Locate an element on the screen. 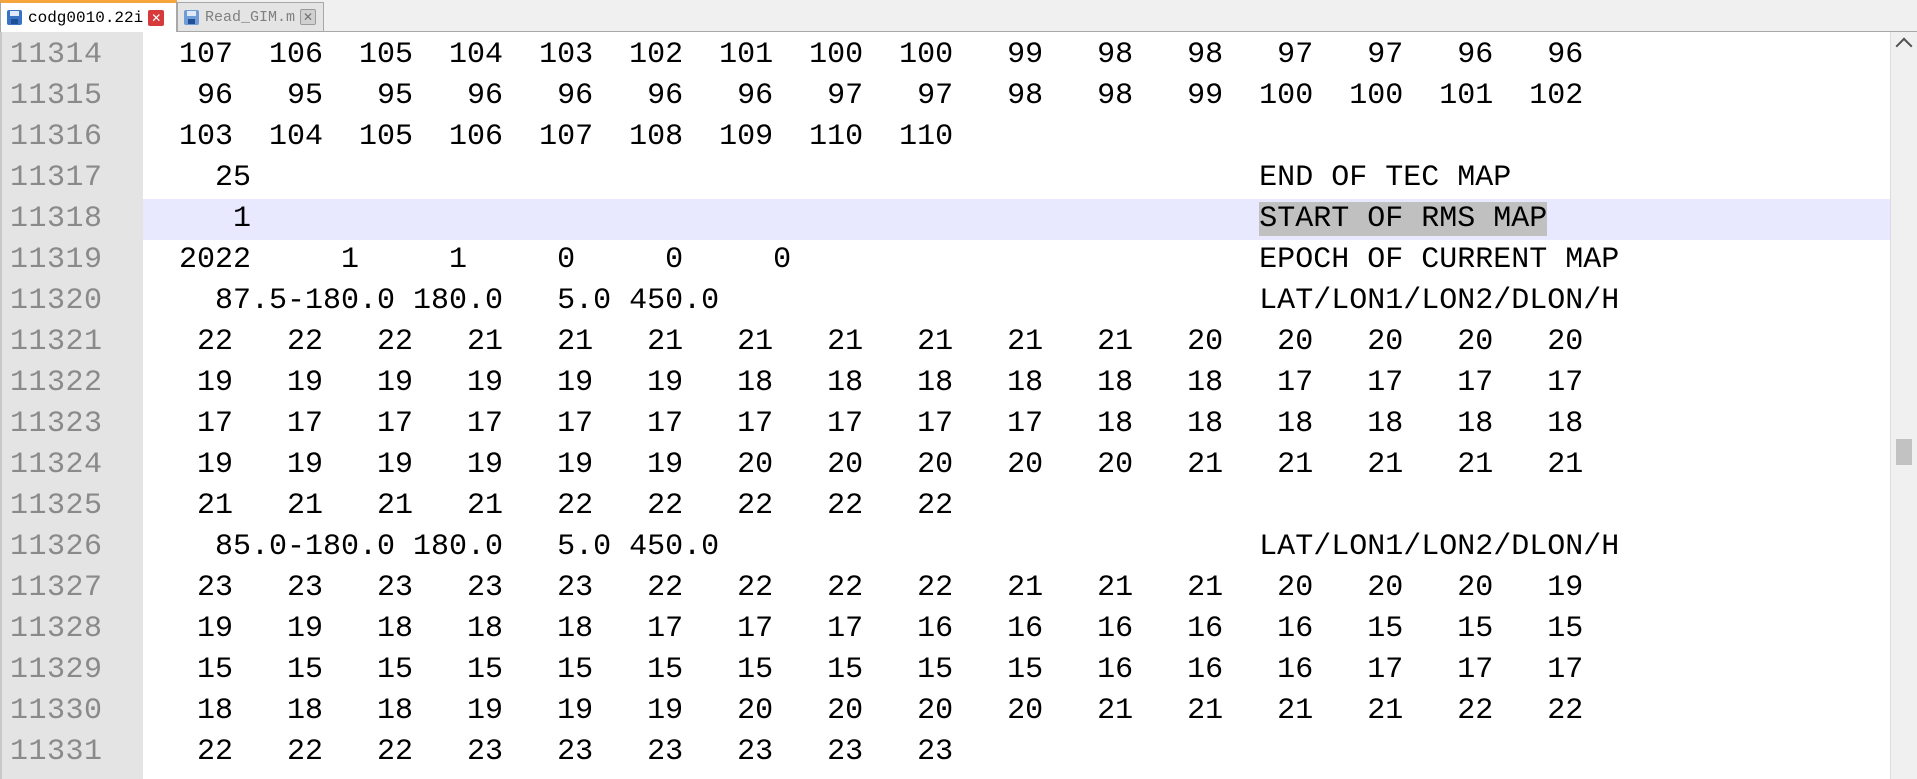  line-text: 21 21 21 21 22 22 22 22 22 is located at coordinates (548, 506).